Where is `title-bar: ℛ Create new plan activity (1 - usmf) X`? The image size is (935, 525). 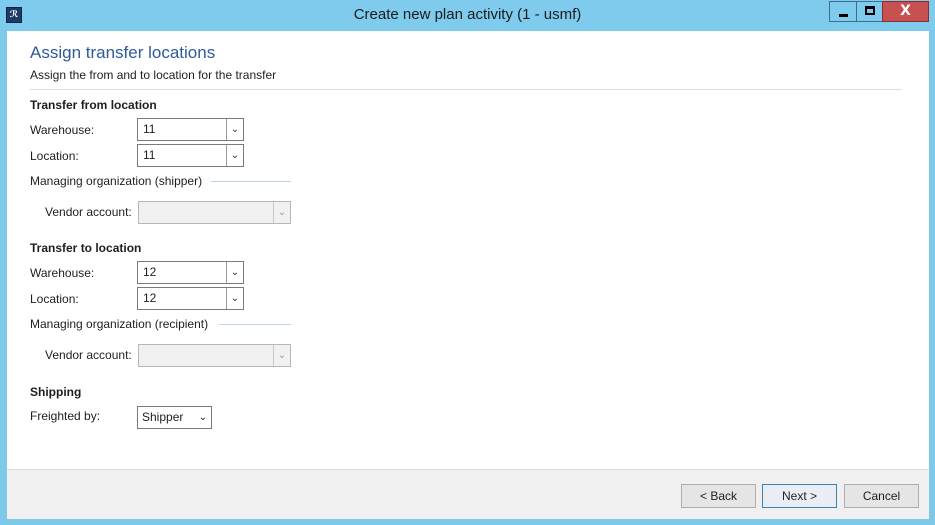 title-bar: ℛ Create new plan activity (1 - usmf) X is located at coordinates (467, 15).